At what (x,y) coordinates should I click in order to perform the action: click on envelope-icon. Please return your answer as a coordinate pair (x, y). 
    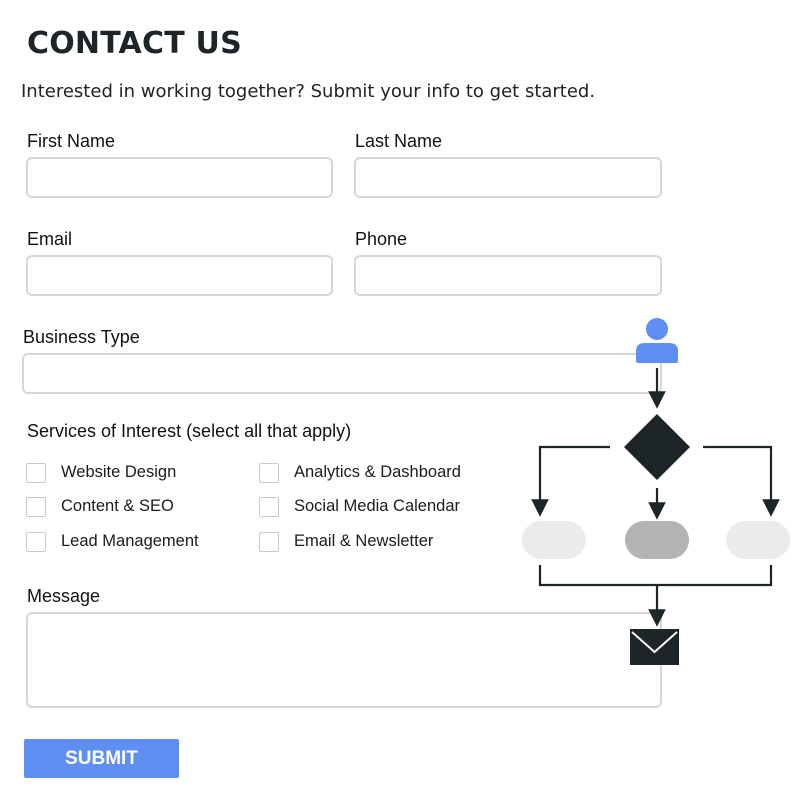
    Looking at the image, I should click on (654, 647).